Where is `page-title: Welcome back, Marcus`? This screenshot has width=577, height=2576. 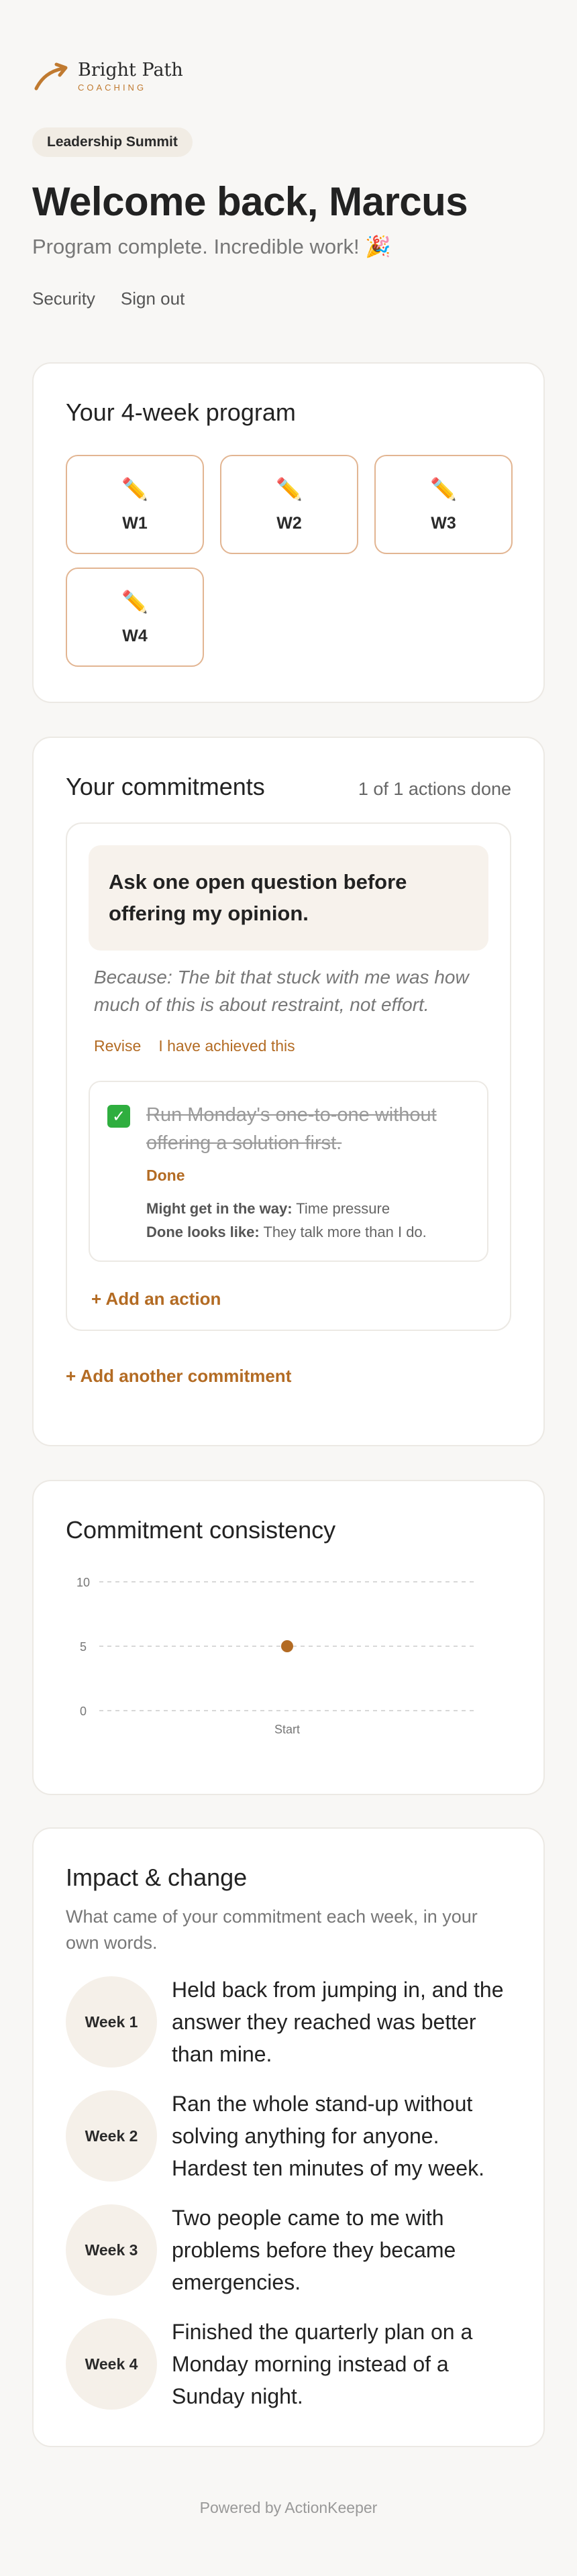
page-title: Welcome back, Marcus is located at coordinates (250, 201).